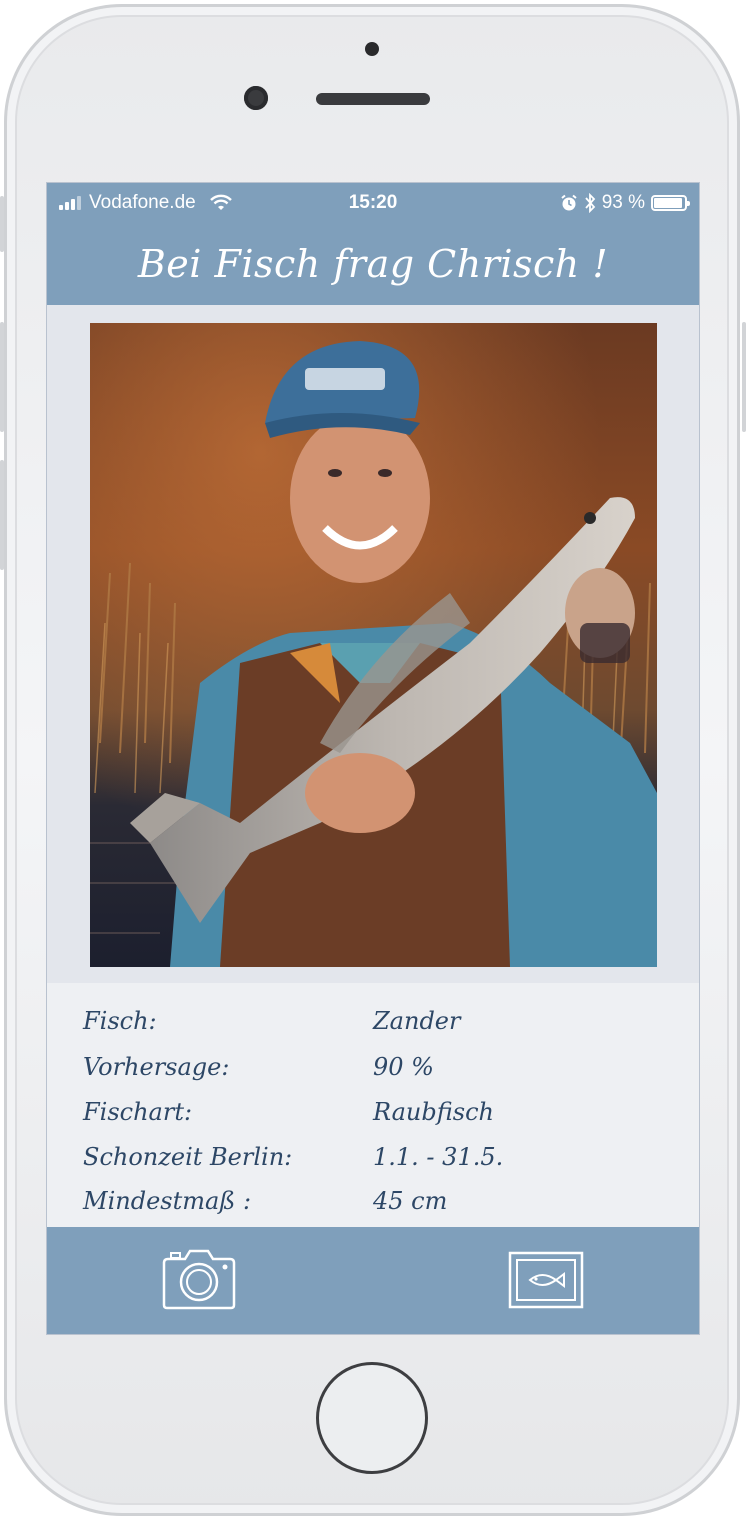  What do you see at coordinates (372, 49) in the screenshot?
I see `proximity-sensor` at bounding box center [372, 49].